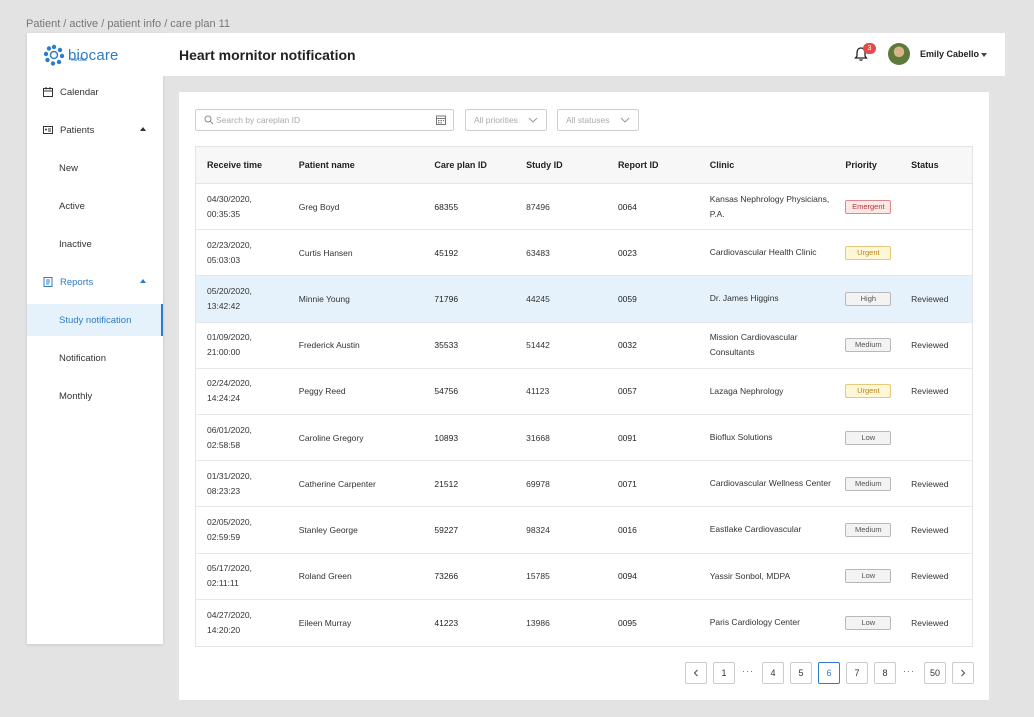 The width and height of the screenshot is (1034, 717). What do you see at coordinates (744, 298) in the screenshot?
I see `clinic-cell: Dr. James Higgins` at bounding box center [744, 298].